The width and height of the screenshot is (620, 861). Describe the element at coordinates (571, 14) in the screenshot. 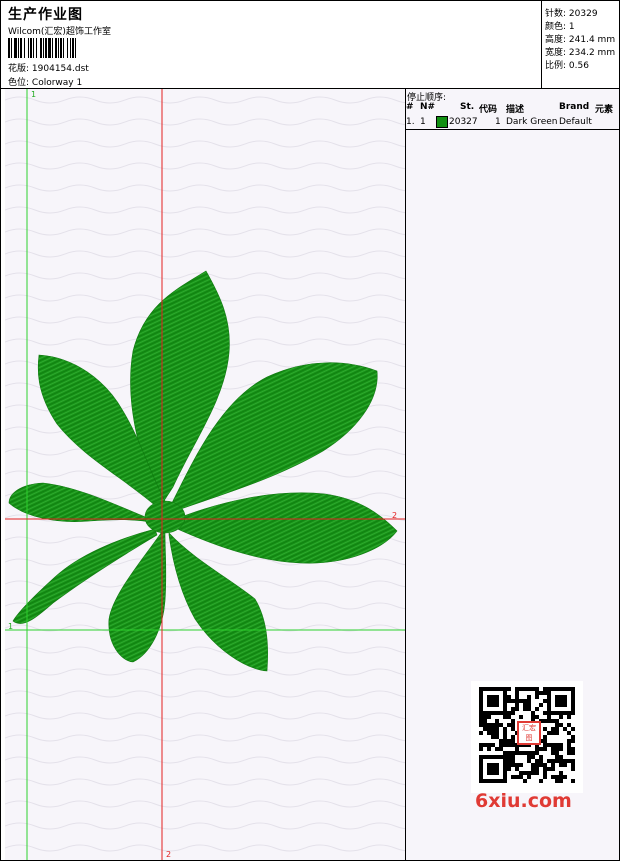

I see `stat-stitches: 针数: 20329` at that location.